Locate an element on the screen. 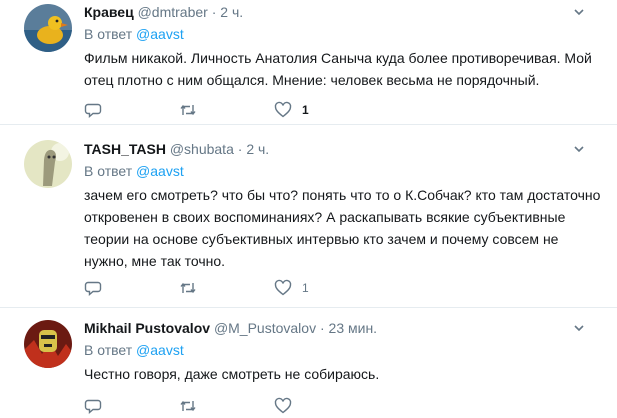 This screenshot has height=418, width=617. timestamp: 23 мин. is located at coordinates (353, 328).